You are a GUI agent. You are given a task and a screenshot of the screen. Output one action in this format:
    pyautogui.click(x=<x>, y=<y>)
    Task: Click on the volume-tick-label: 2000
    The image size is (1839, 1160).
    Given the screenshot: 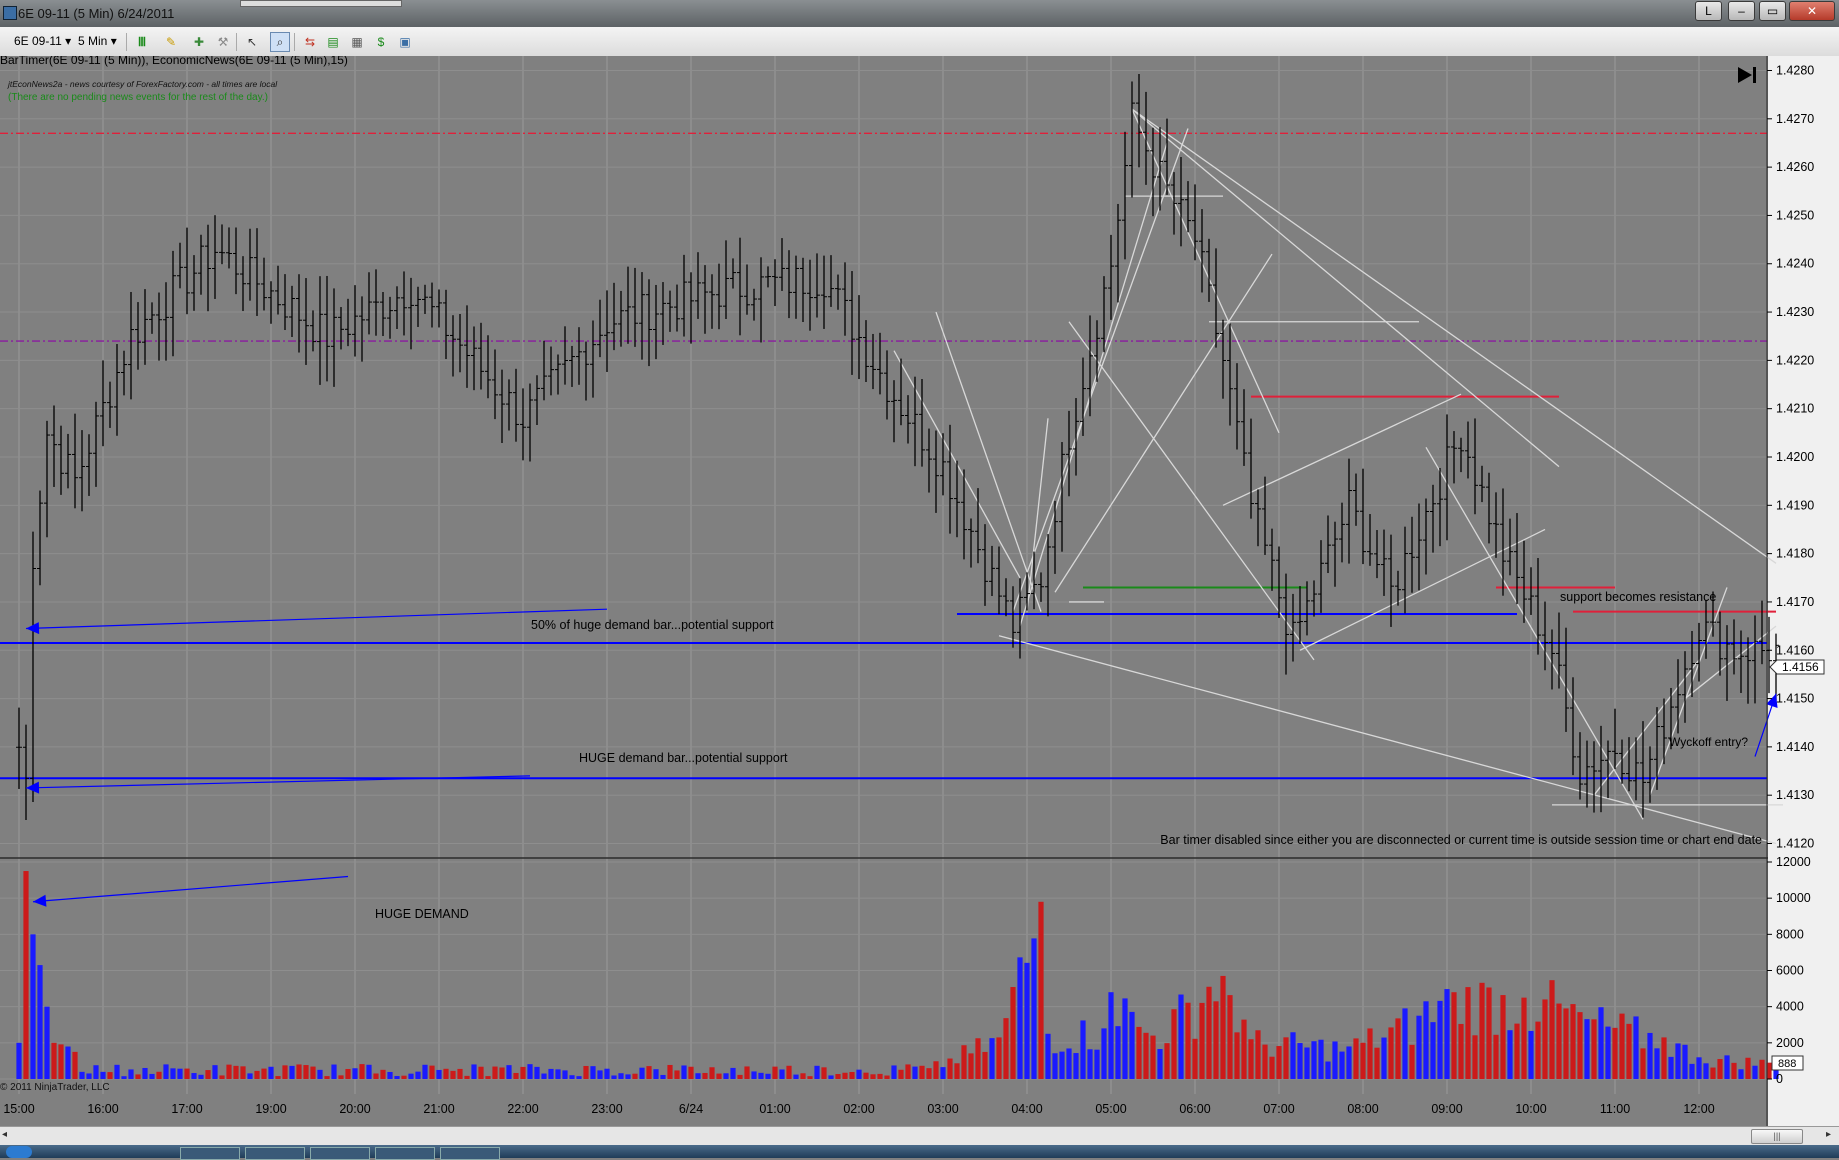 What is the action you would take?
    pyautogui.click(x=1790, y=1043)
    